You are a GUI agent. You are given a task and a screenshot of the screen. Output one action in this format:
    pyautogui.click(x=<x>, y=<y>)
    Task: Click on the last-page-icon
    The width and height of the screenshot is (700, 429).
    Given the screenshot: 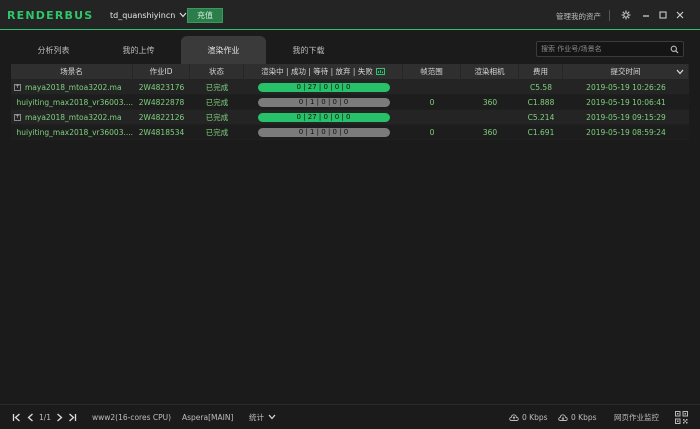 What is the action you would take?
    pyautogui.click(x=72, y=417)
    